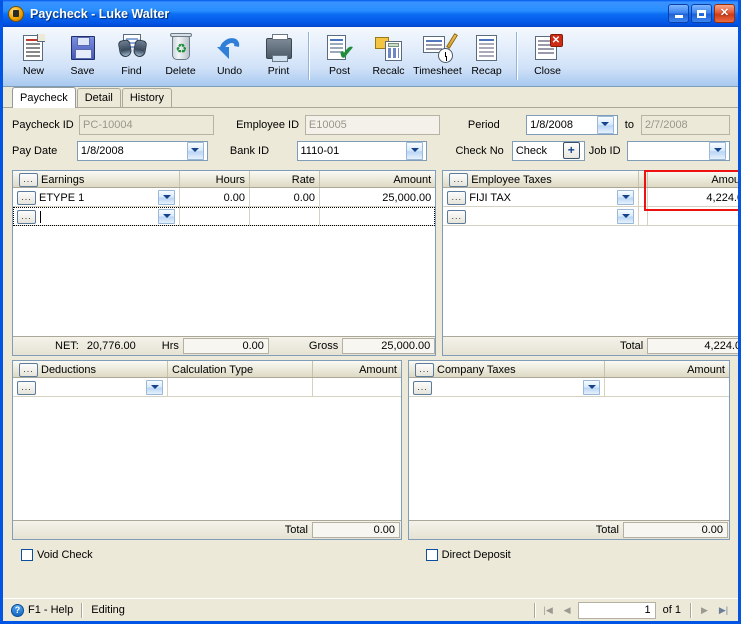  What do you see at coordinates (131, 57) in the screenshot?
I see `toolbar-button-find: Find` at bounding box center [131, 57].